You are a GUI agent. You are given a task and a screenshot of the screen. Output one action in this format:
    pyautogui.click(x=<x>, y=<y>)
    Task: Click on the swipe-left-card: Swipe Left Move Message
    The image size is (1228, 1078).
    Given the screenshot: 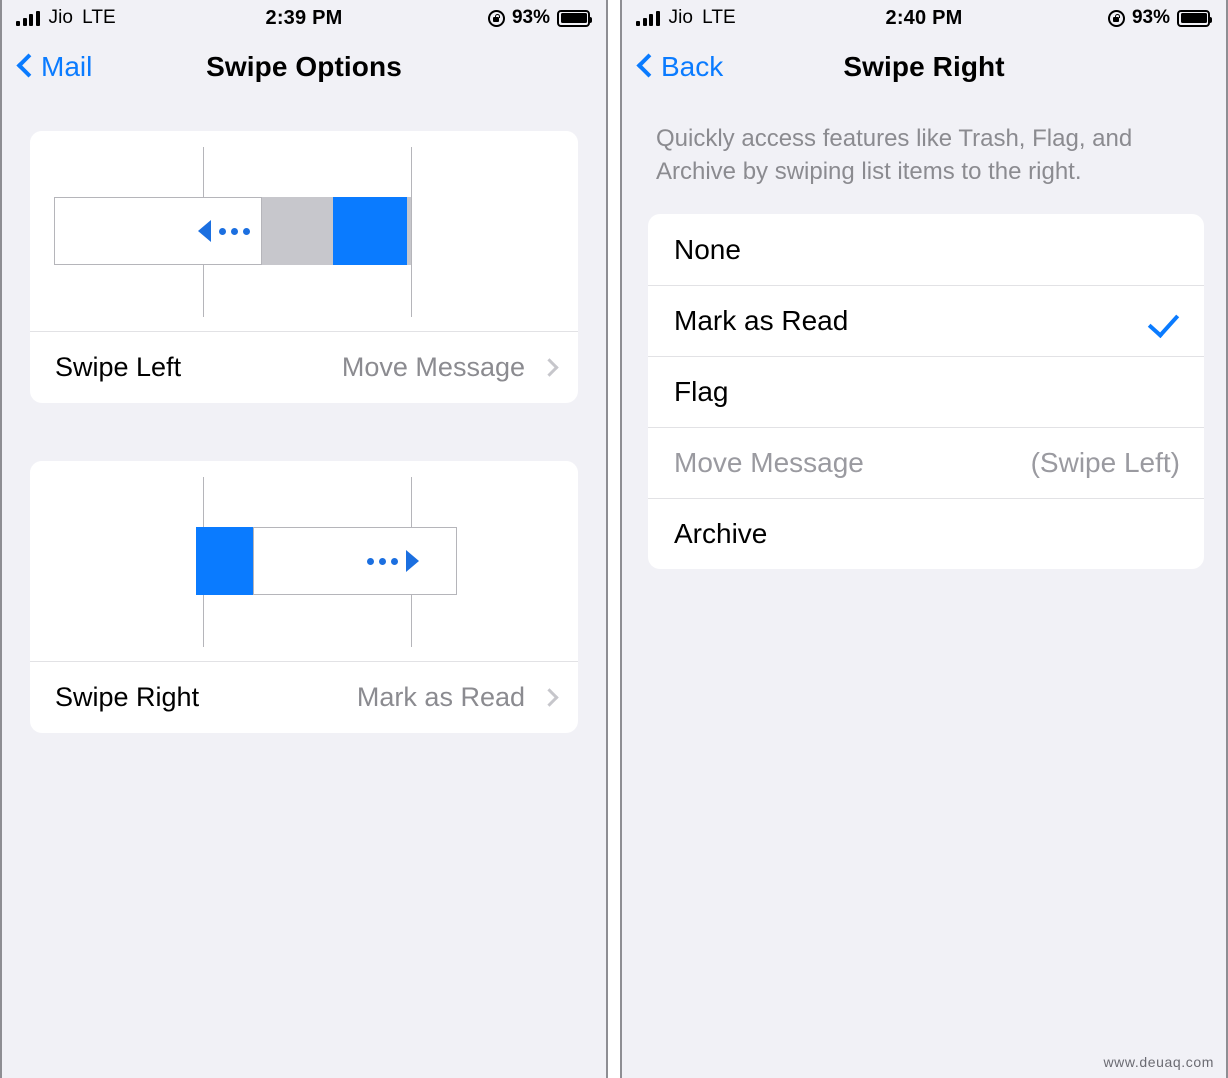 What is the action you would take?
    pyautogui.click(x=304, y=267)
    